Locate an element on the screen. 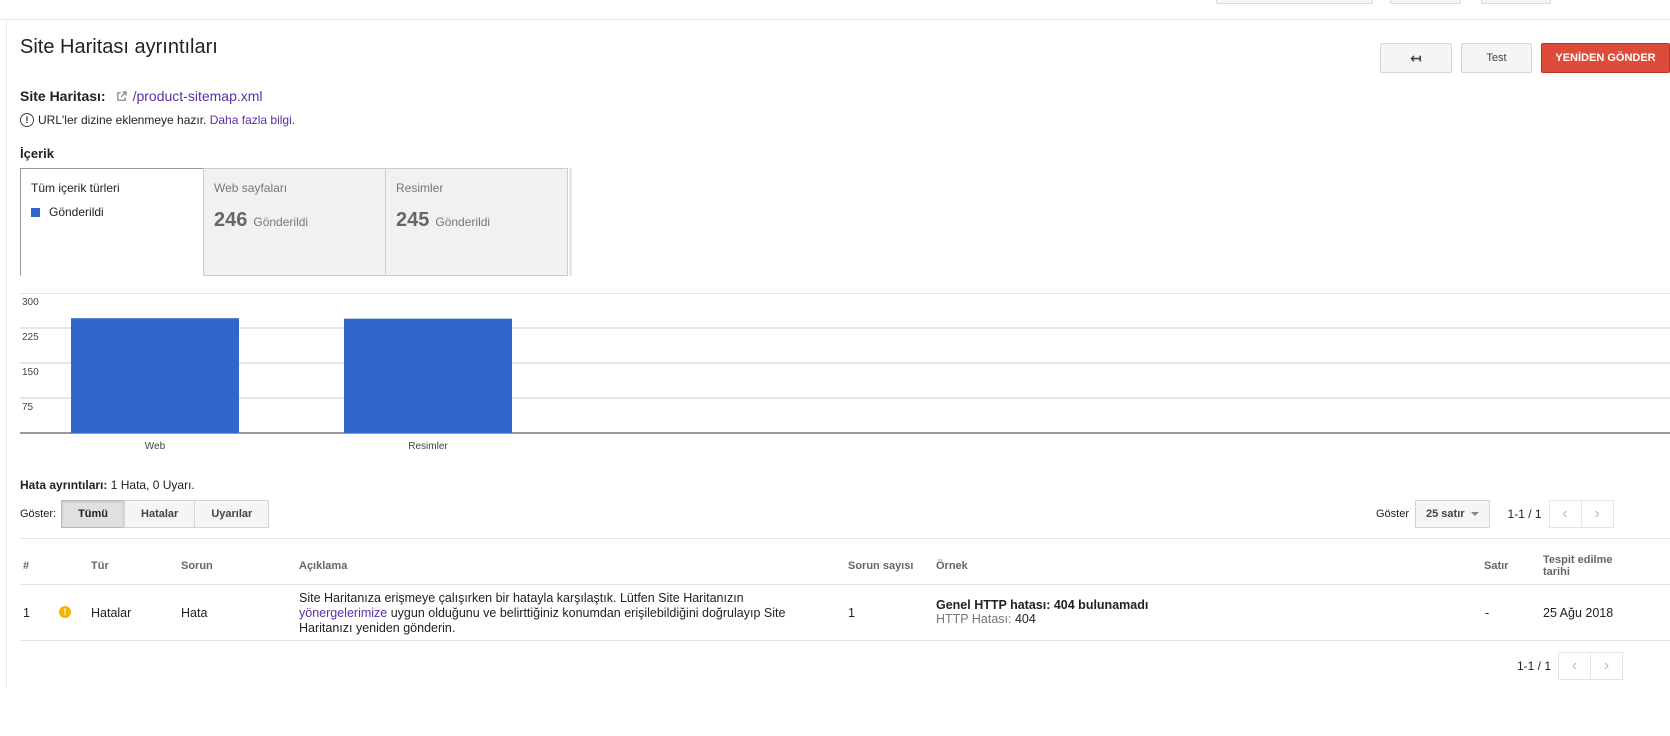 The width and height of the screenshot is (1670, 736). status-text: URL'ler dizine eklenmeye hazır. is located at coordinates (122, 120).